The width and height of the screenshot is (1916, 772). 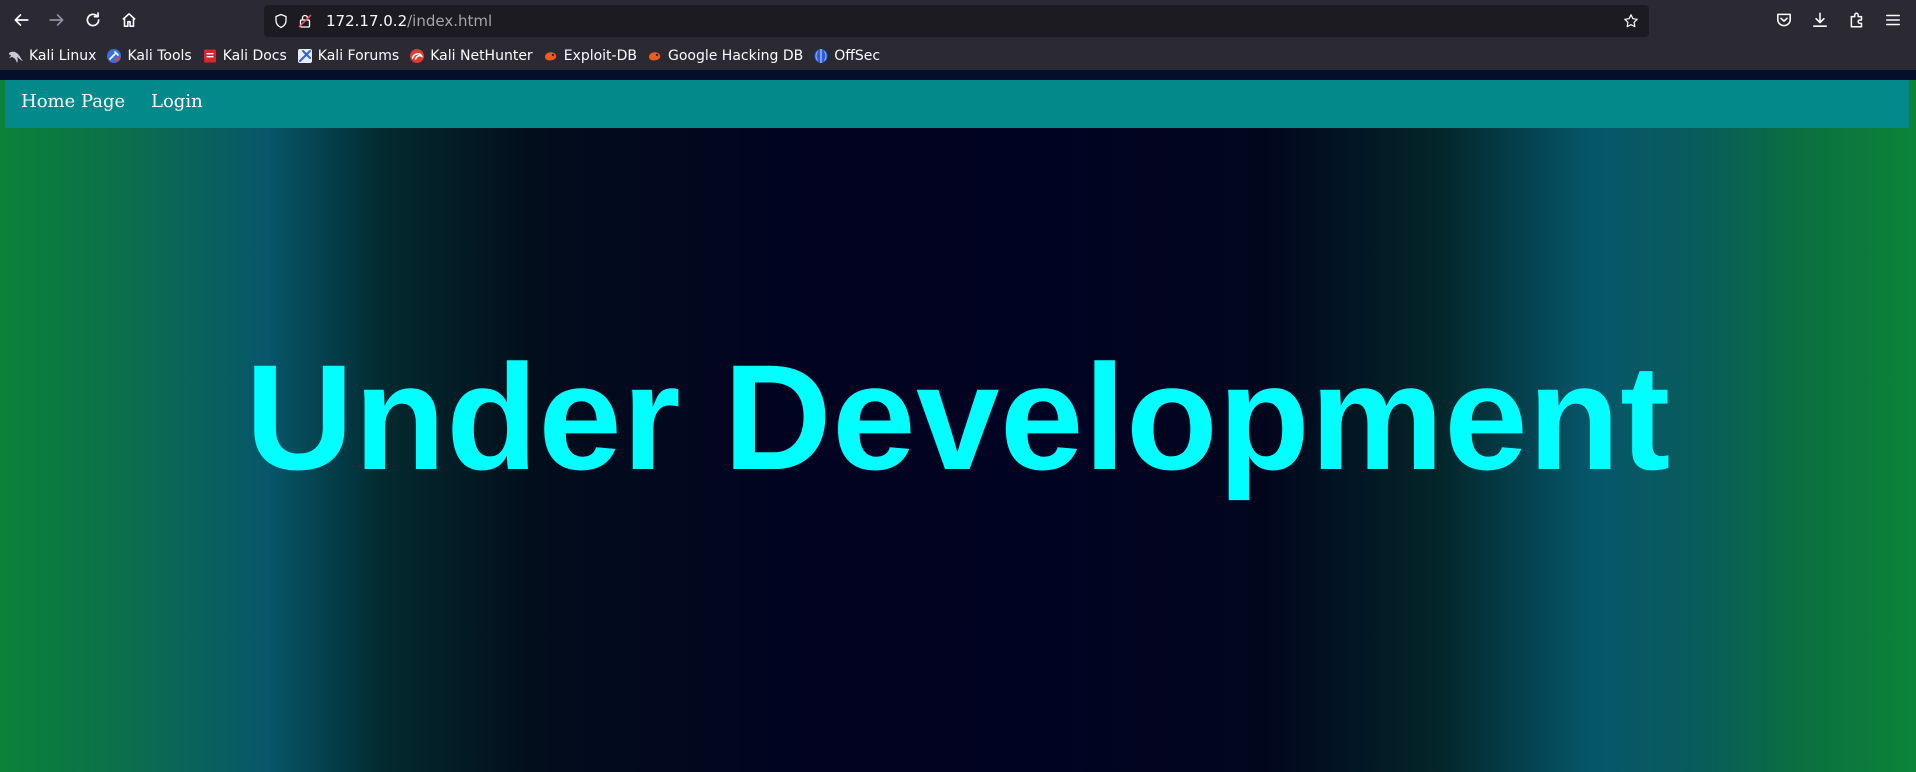 I want to click on hamburger-menu-icon, so click(x=1893, y=20).